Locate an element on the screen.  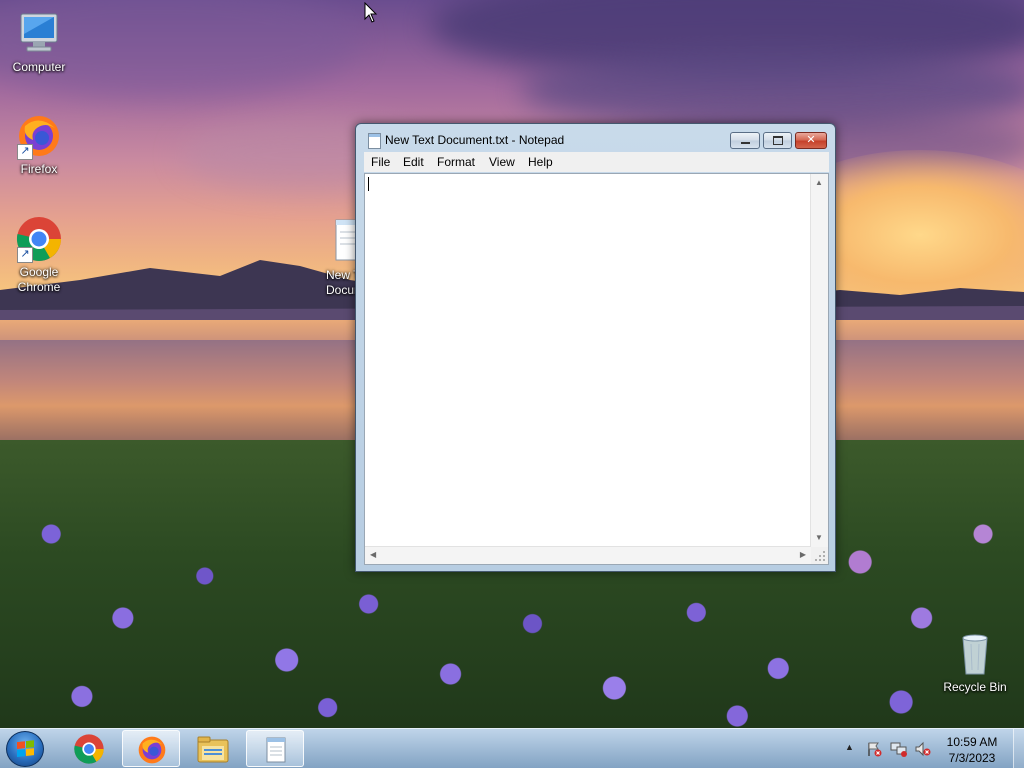
window-title: New Text Document.txt - Notepad is located at coordinates (475, 140).